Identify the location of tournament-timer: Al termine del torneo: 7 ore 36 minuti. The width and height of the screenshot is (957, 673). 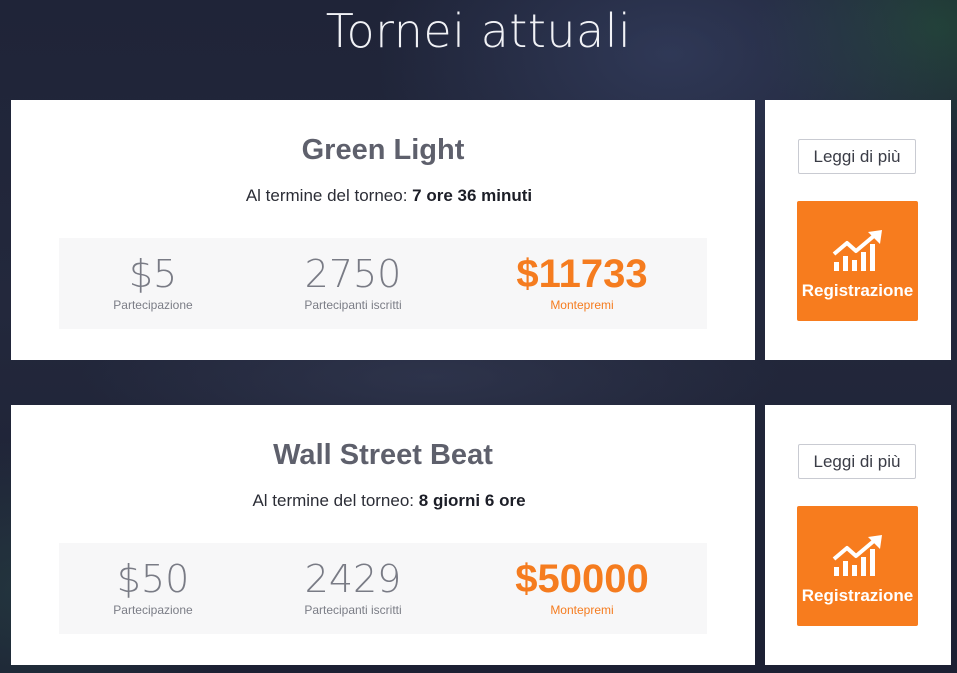
(389, 196).